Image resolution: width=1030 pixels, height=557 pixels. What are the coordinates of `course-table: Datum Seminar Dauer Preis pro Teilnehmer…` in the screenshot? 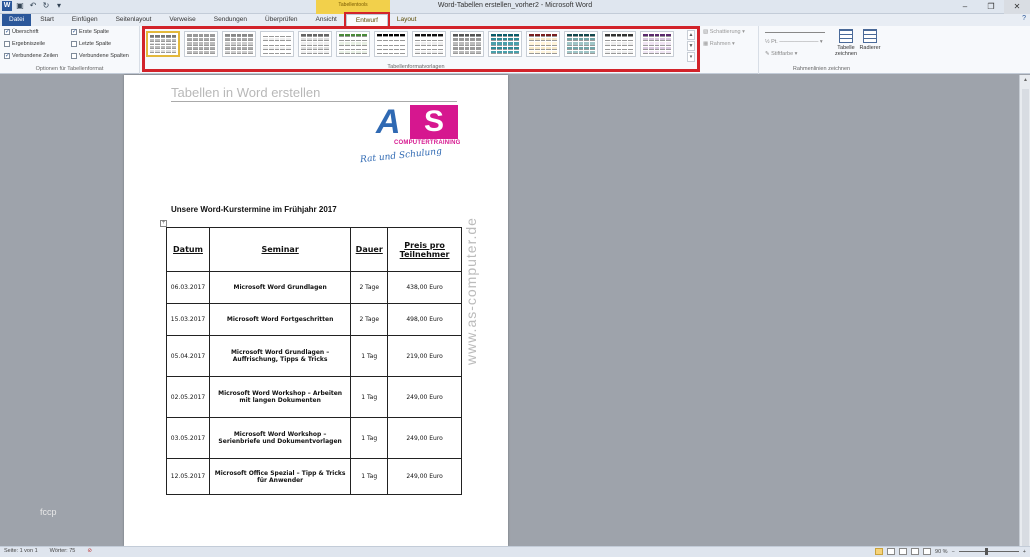 It's located at (314, 361).